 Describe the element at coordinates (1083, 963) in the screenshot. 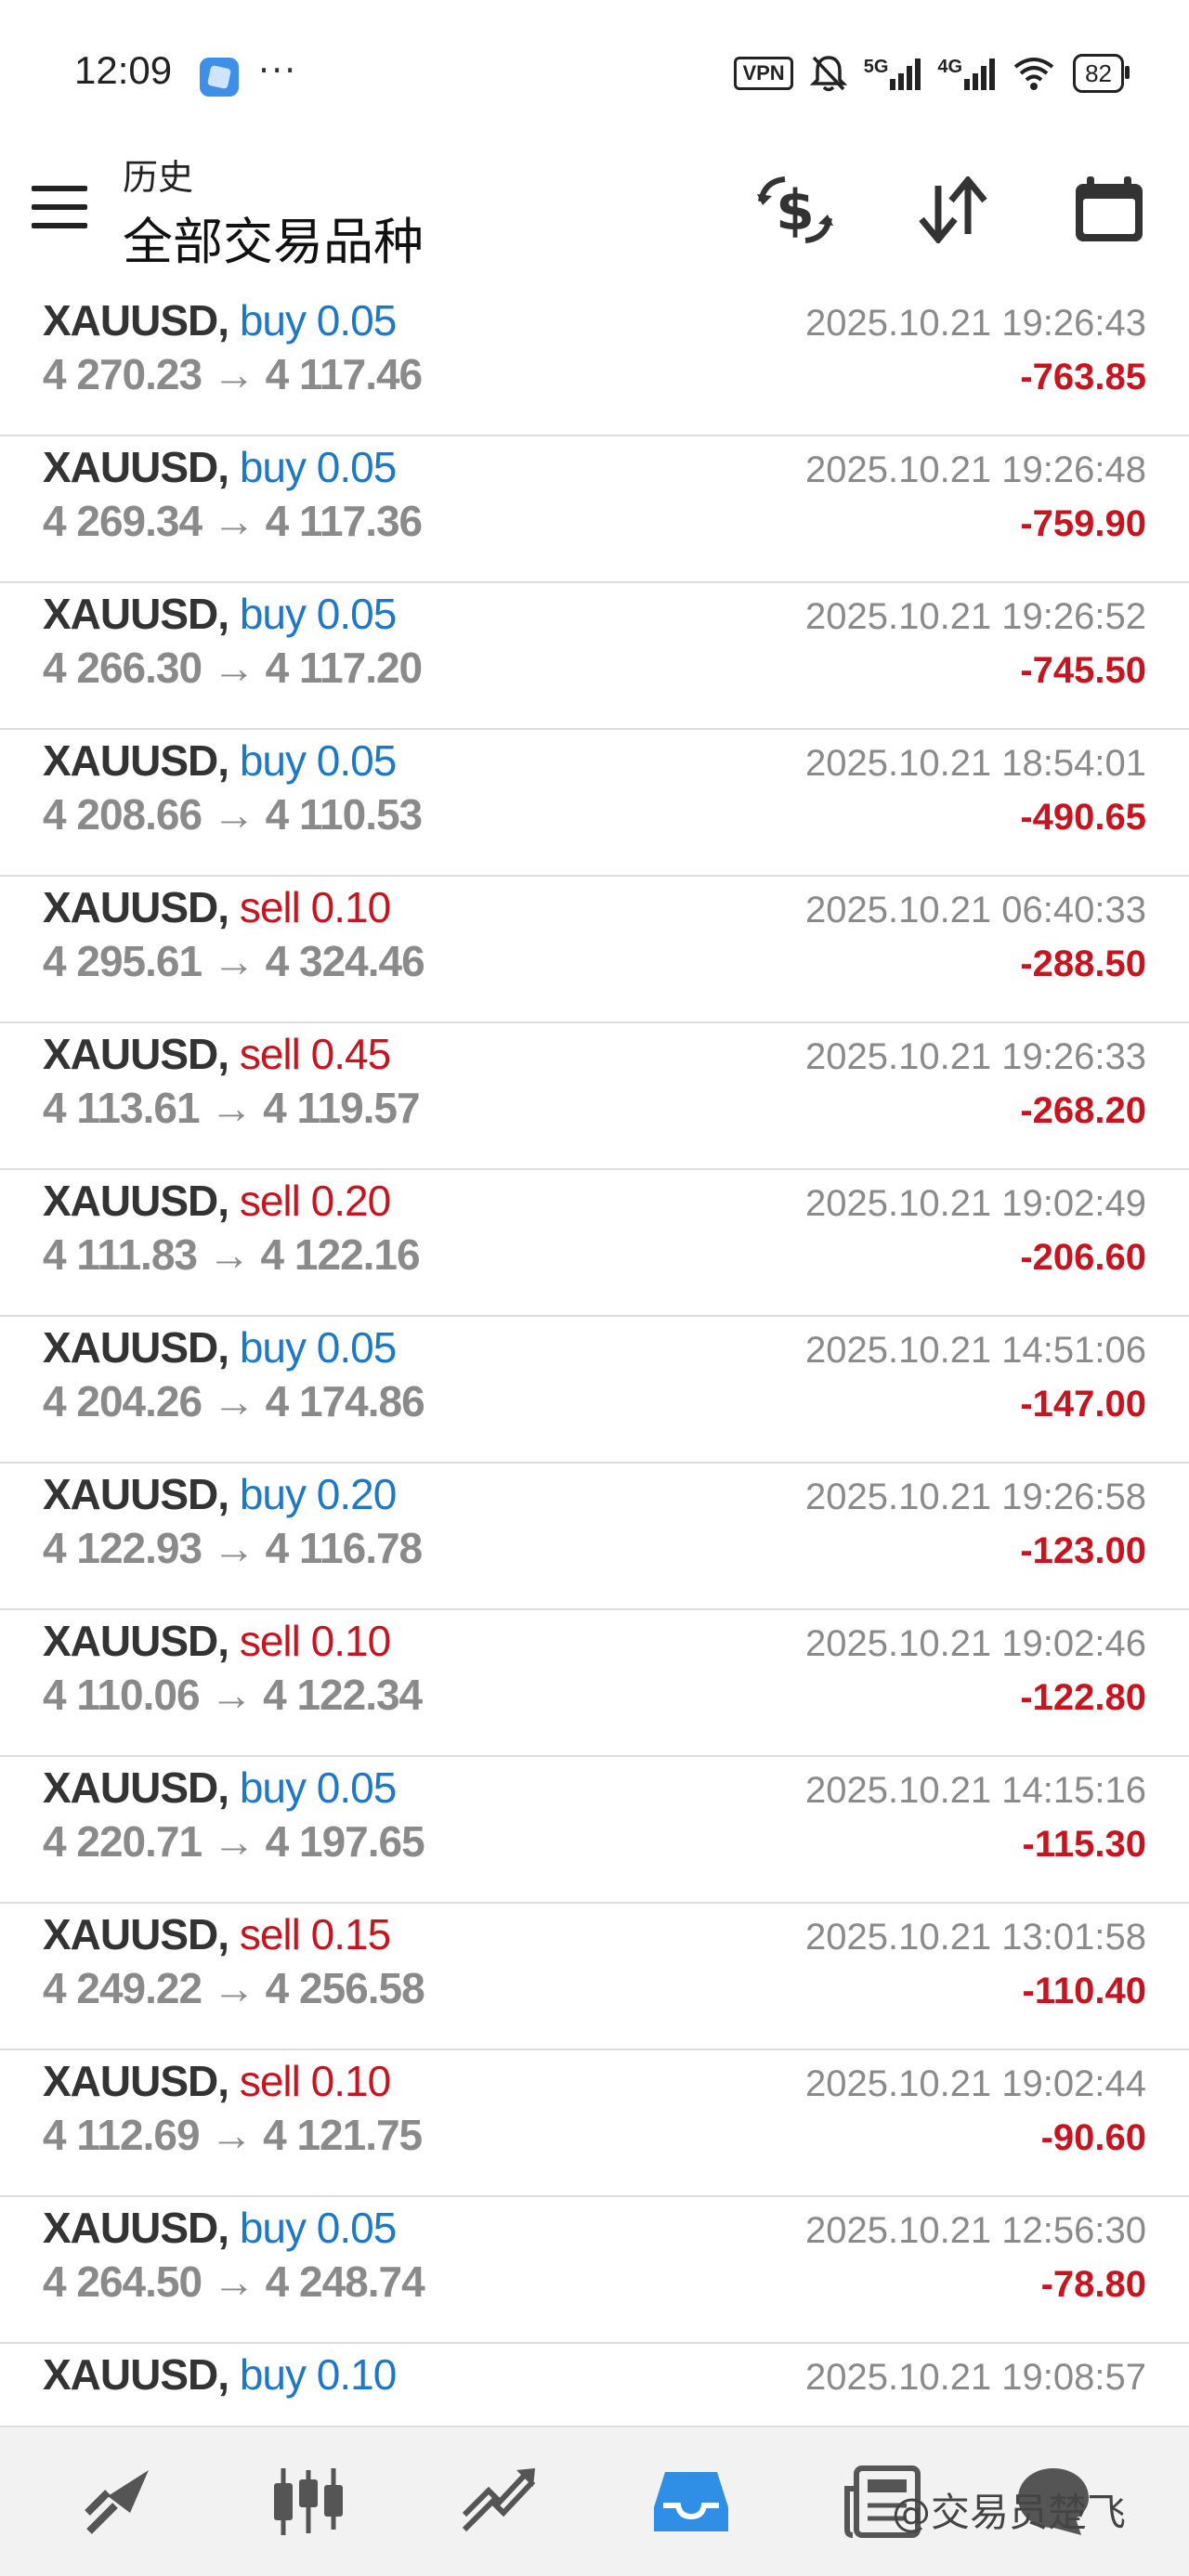

I see `trade-profit: -288.50` at that location.